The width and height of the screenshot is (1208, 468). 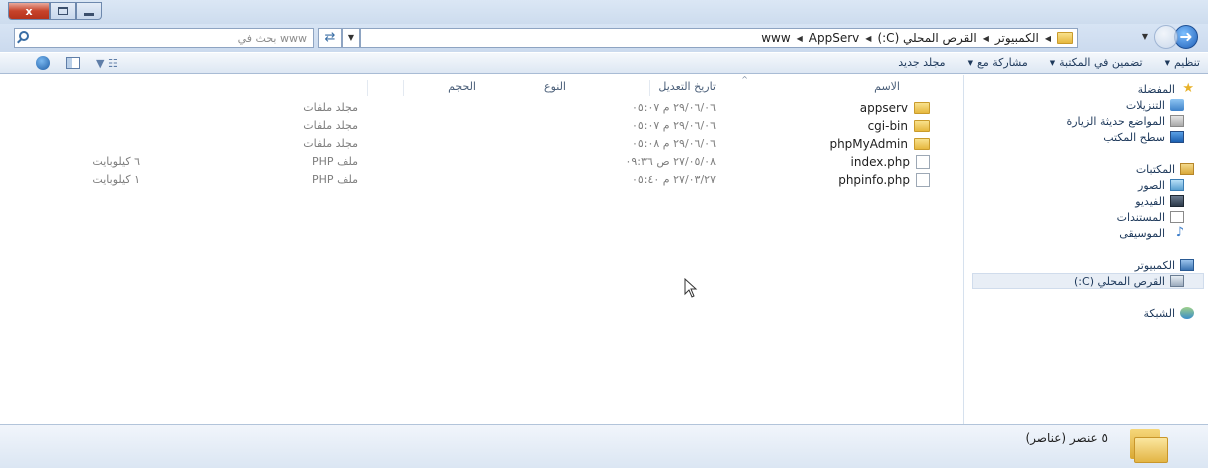 What do you see at coordinates (1155, 169) in the screenshot?
I see `sidebar-item-label: المكتبات` at bounding box center [1155, 169].